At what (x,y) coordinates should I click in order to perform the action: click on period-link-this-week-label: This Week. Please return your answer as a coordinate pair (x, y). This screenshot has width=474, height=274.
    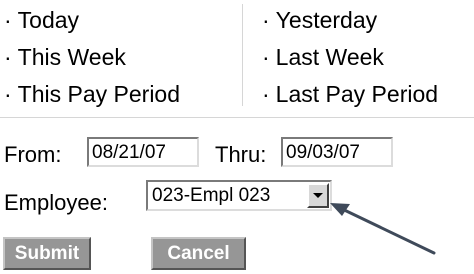
    Looking at the image, I should click on (71, 57).